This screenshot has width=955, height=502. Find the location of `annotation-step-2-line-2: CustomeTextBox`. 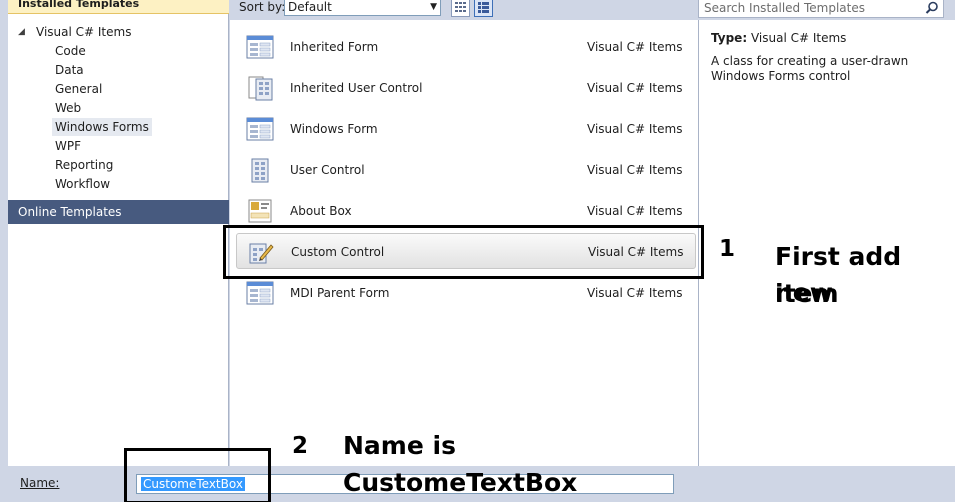

annotation-step-2-line-2: CustomeTextBox is located at coordinates (460, 482).